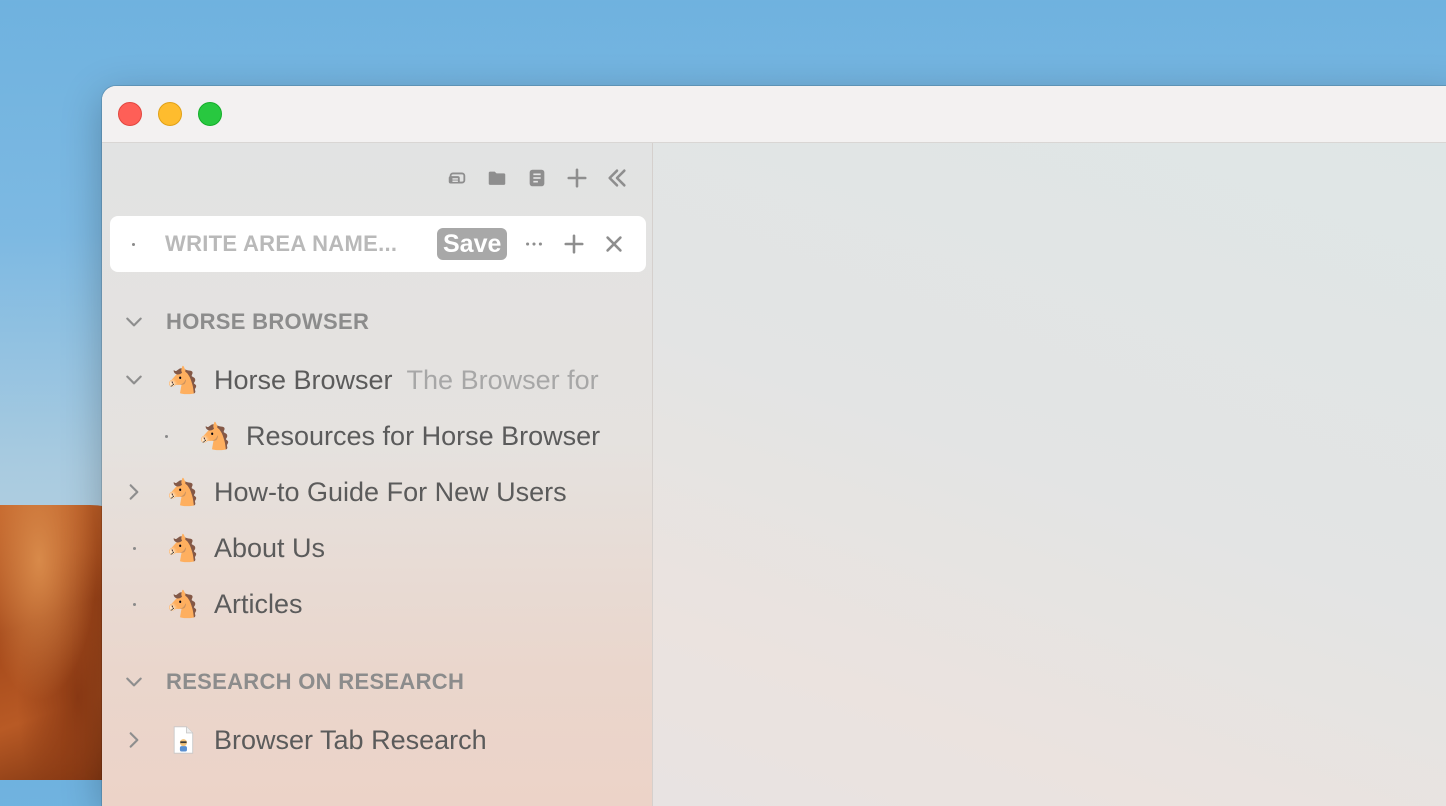  I want to click on bullet-dot, so click(133, 244).